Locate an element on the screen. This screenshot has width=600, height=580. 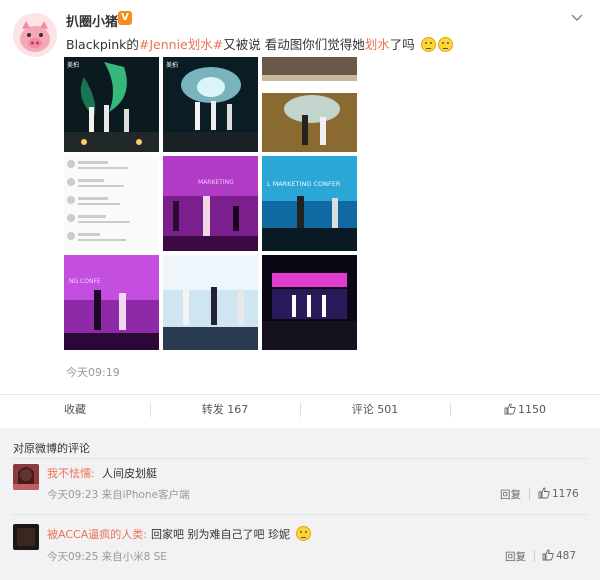
stage-image-6: L MARKETING CONFER is located at coordinates (309, 203).